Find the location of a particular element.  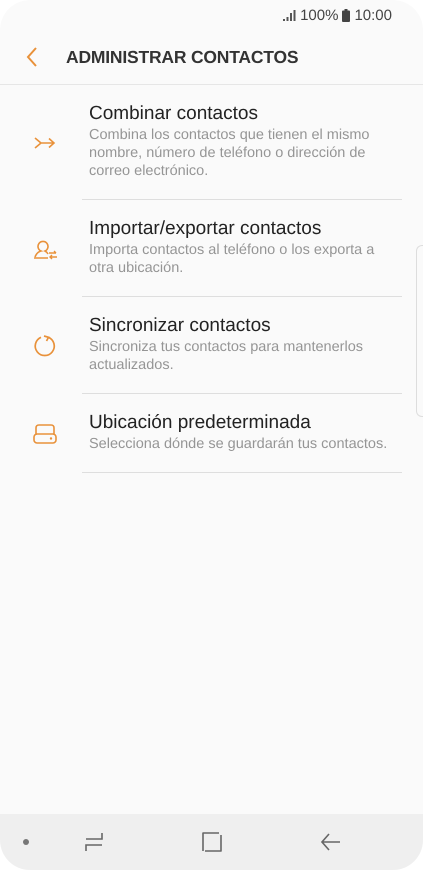

recent-apps-icon is located at coordinates (94, 842).